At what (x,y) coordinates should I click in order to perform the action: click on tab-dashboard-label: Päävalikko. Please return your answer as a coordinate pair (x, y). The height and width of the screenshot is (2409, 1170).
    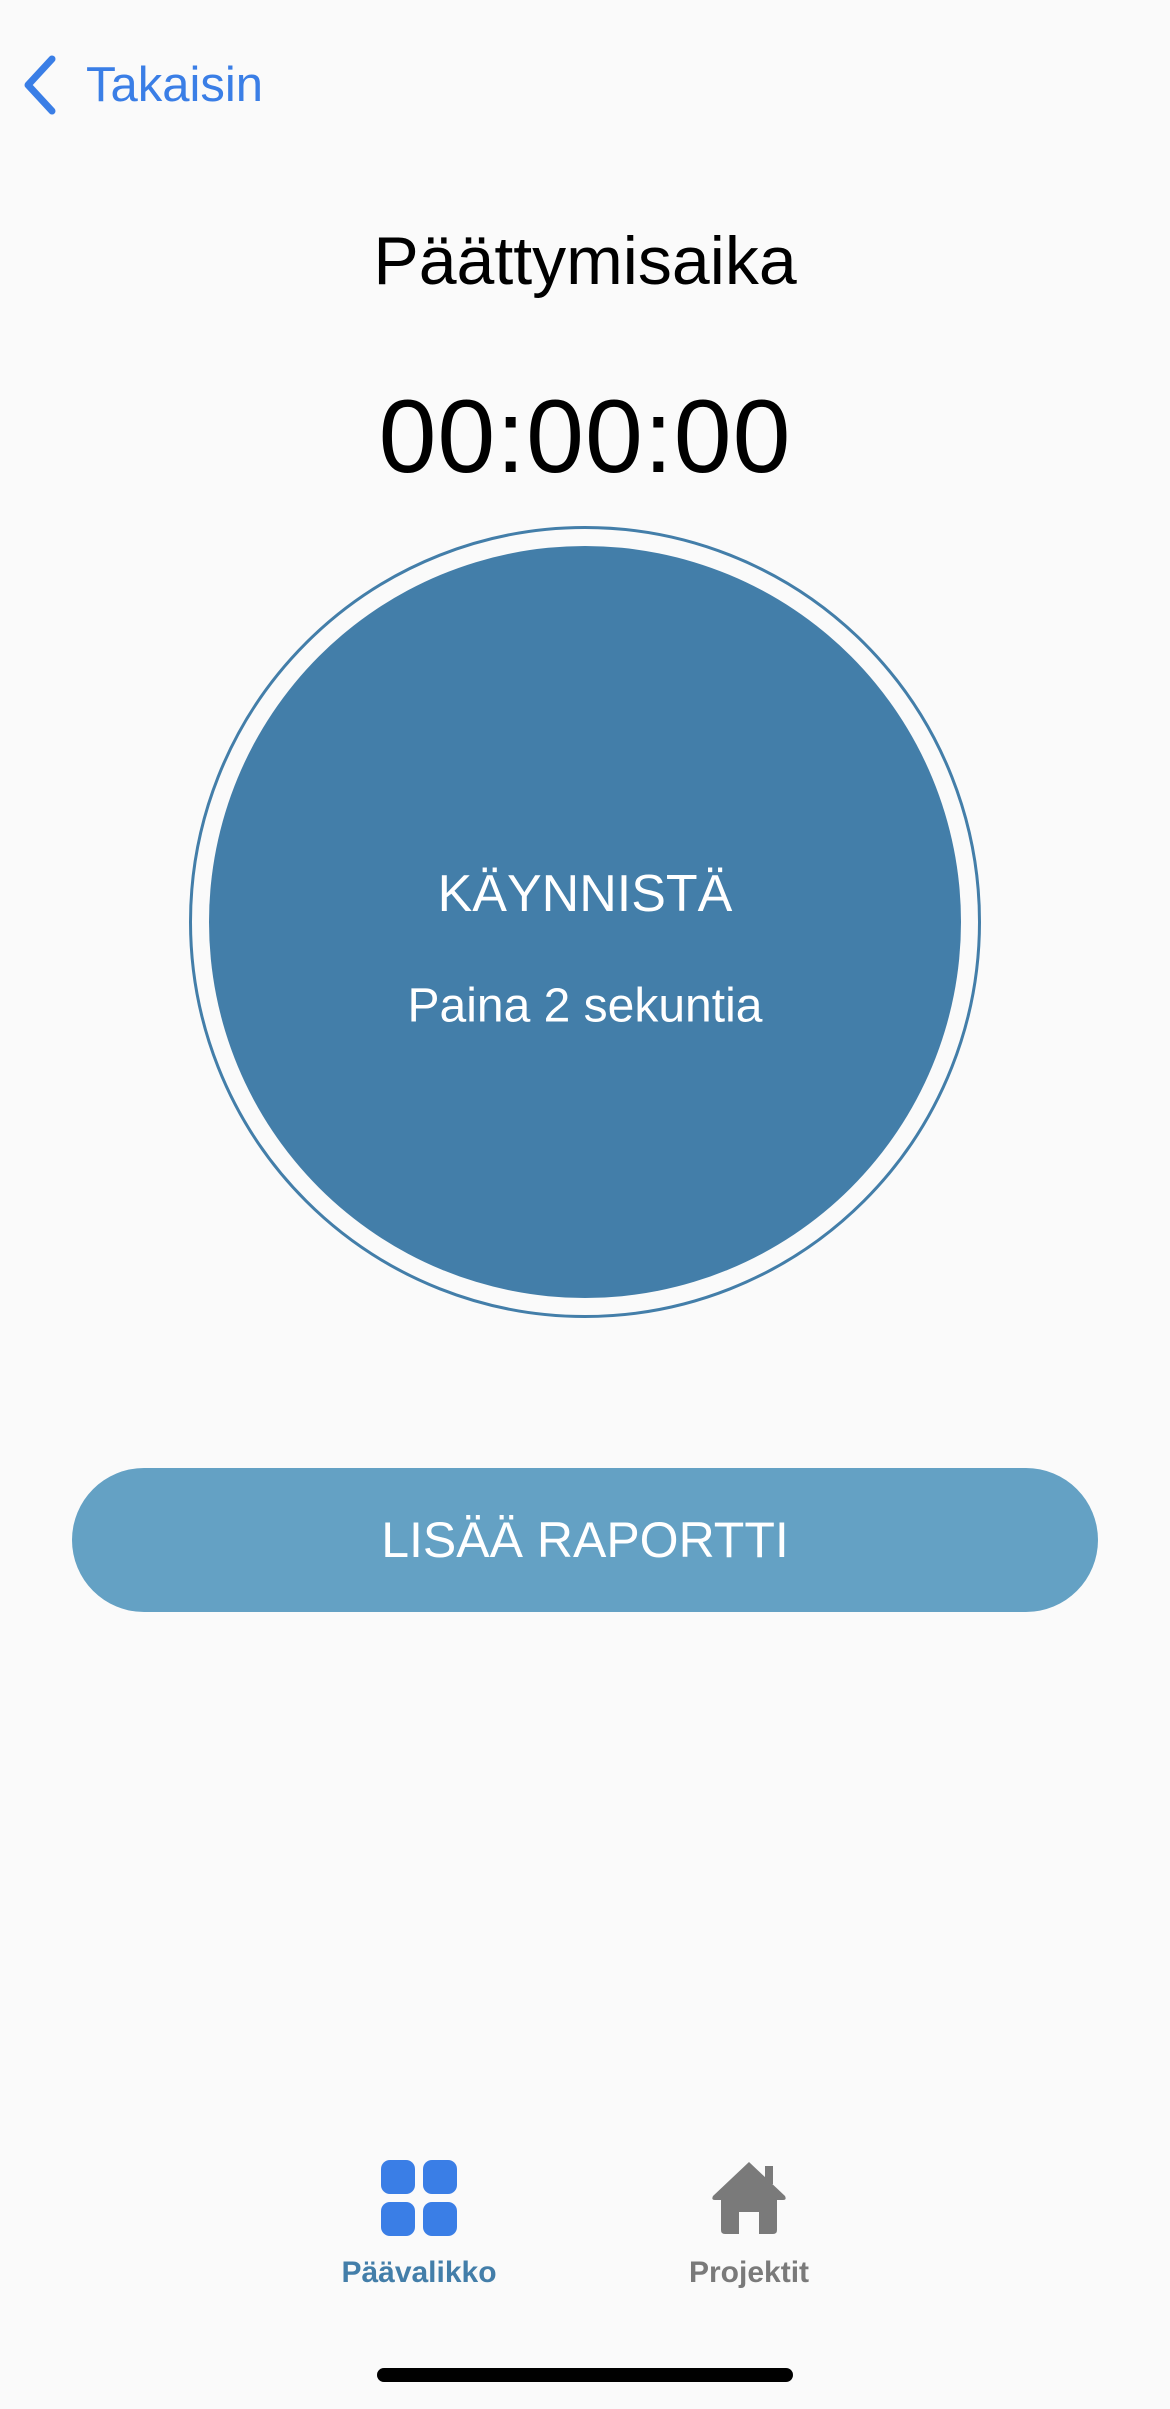
    Looking at the image, I should click on (419, 2272).